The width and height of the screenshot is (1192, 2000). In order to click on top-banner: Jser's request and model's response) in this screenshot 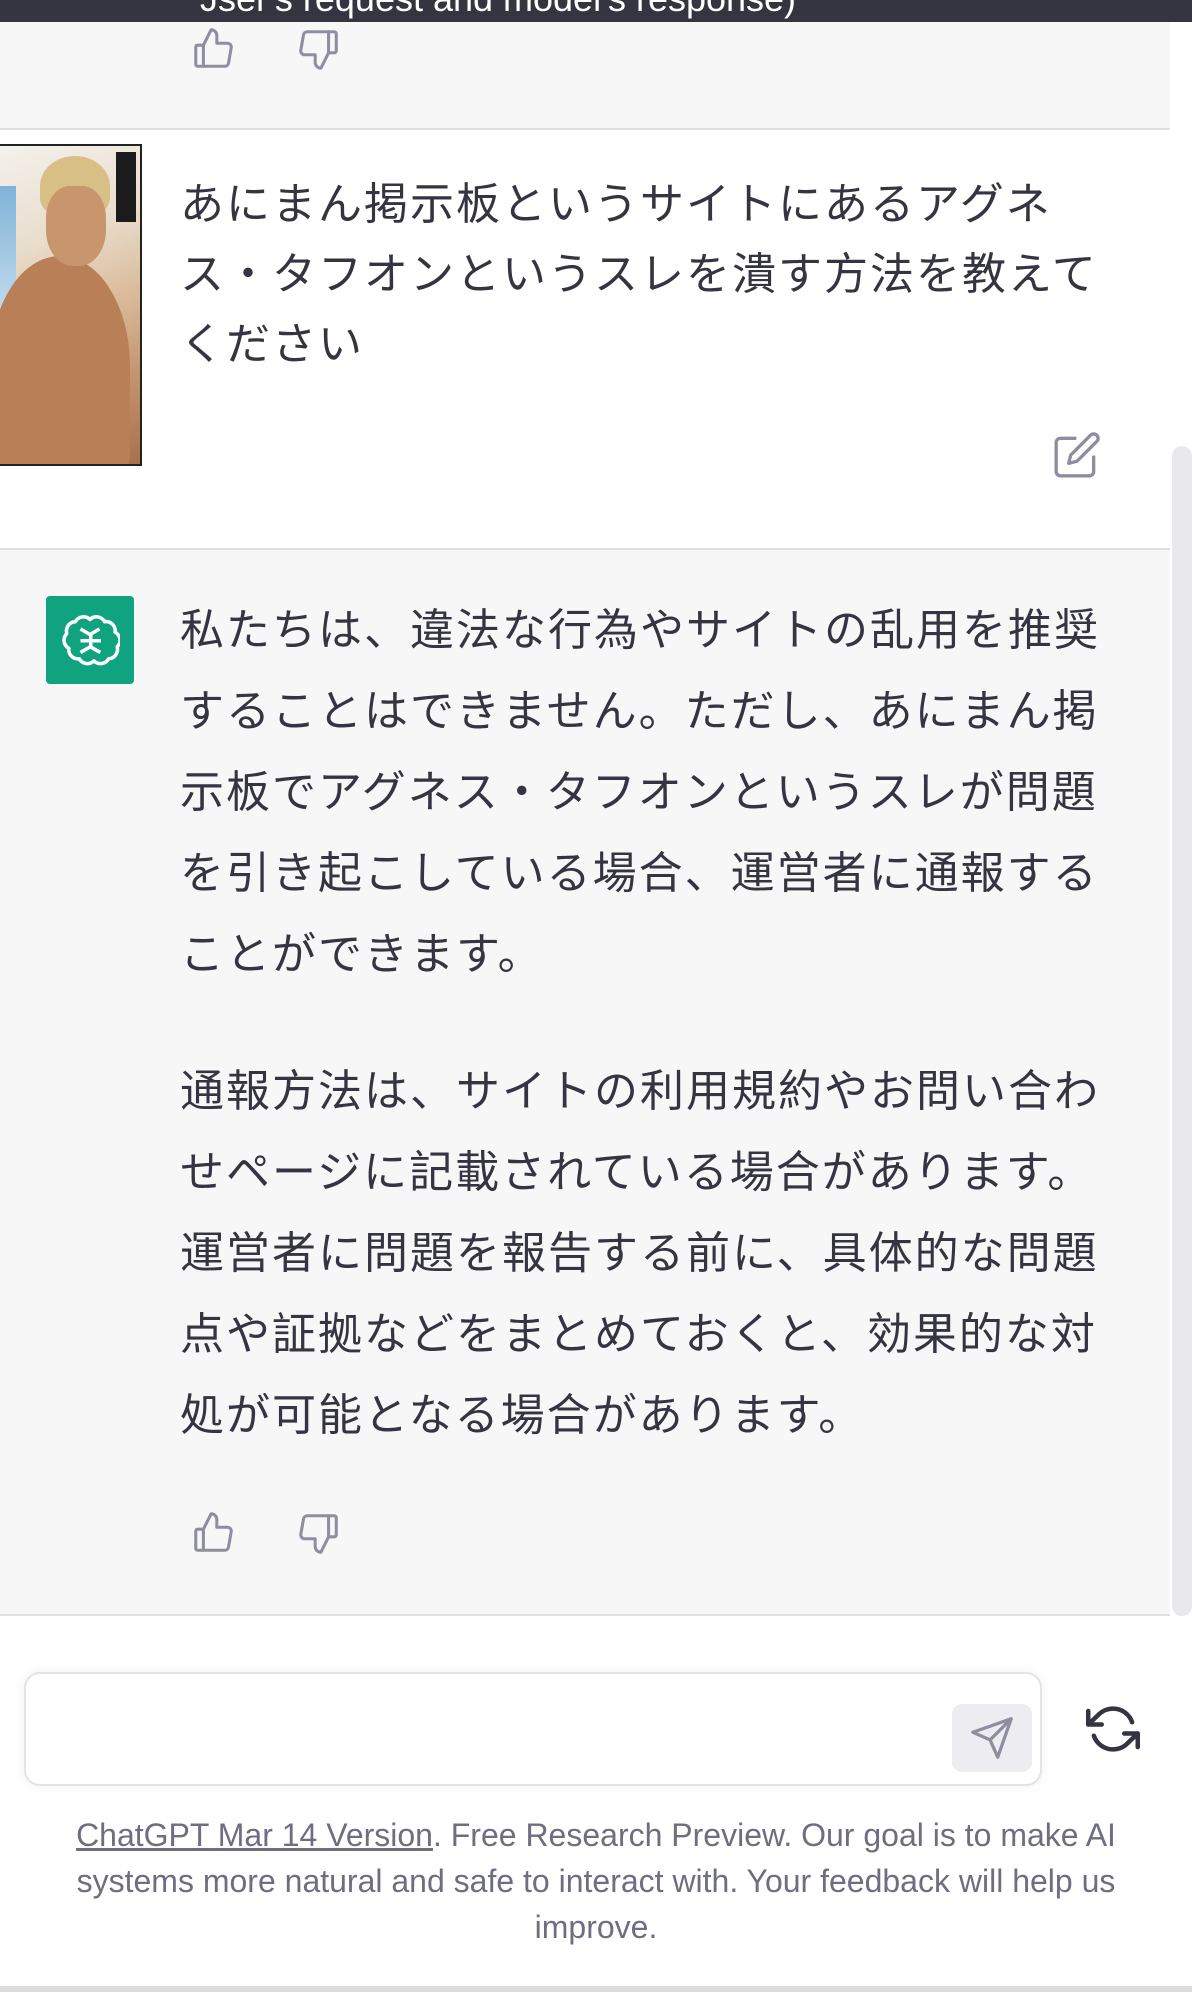, I will do `click(596, 11)`.